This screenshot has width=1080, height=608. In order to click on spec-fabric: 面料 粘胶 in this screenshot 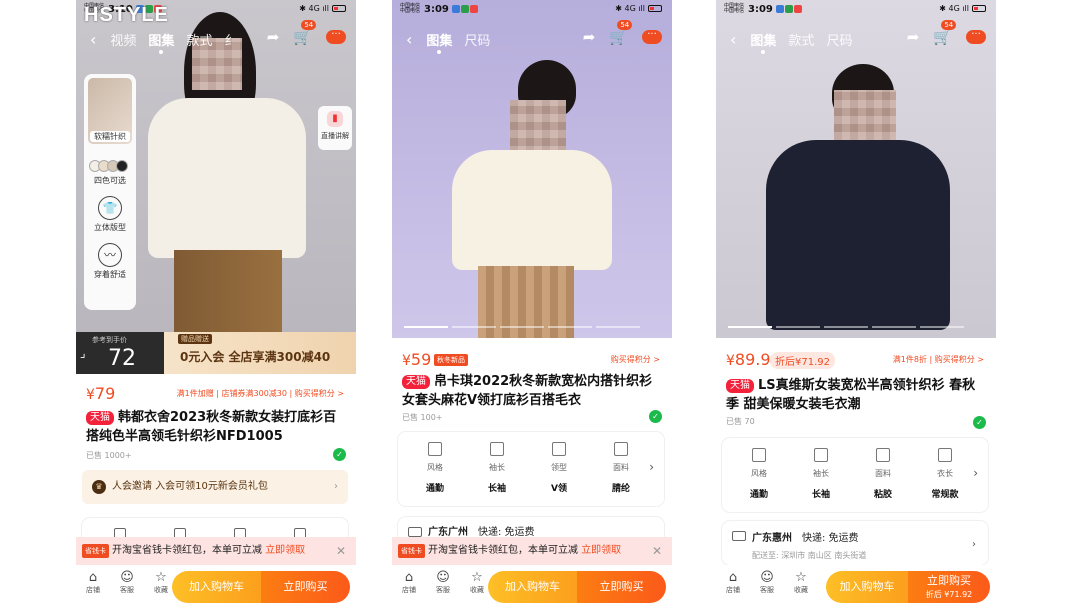, I will do `click(883, 480)`.